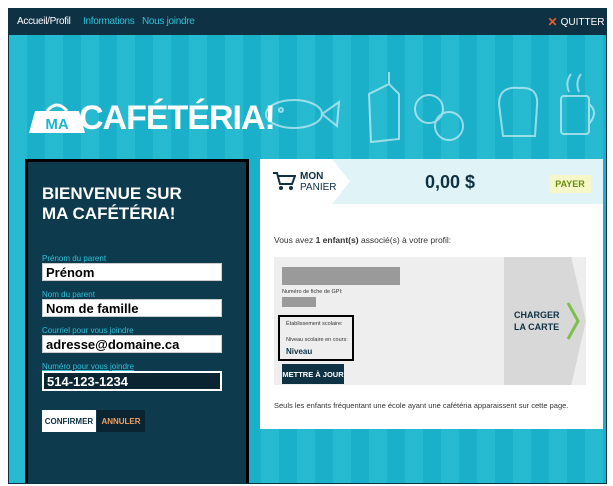  What do you see at coordinates (88, 366) in the screenshot?
I see `phone-label: Numéro pour vous joindre` at bounding box center [88, 366].